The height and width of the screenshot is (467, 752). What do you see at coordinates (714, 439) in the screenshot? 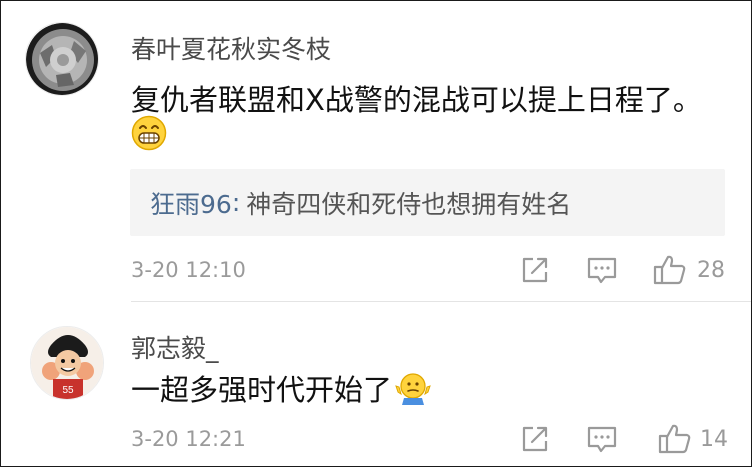
I see `like-count: 14` at bounding box center [714, 439].